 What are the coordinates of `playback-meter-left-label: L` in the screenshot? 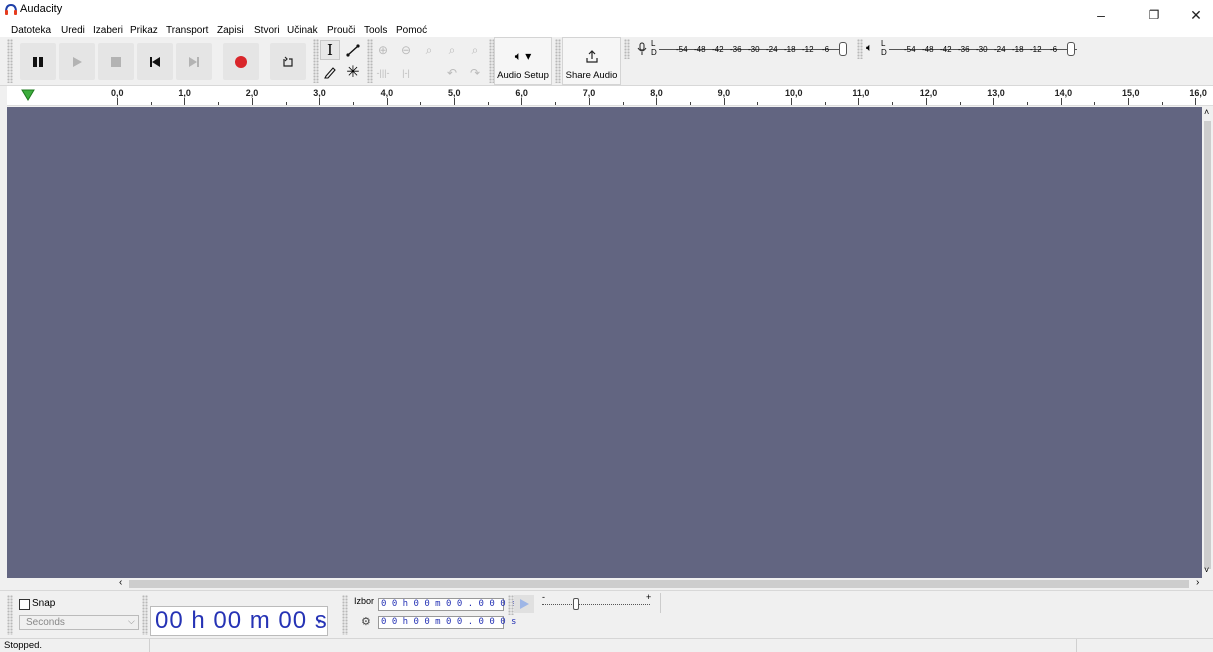 It's located at (883, 43).